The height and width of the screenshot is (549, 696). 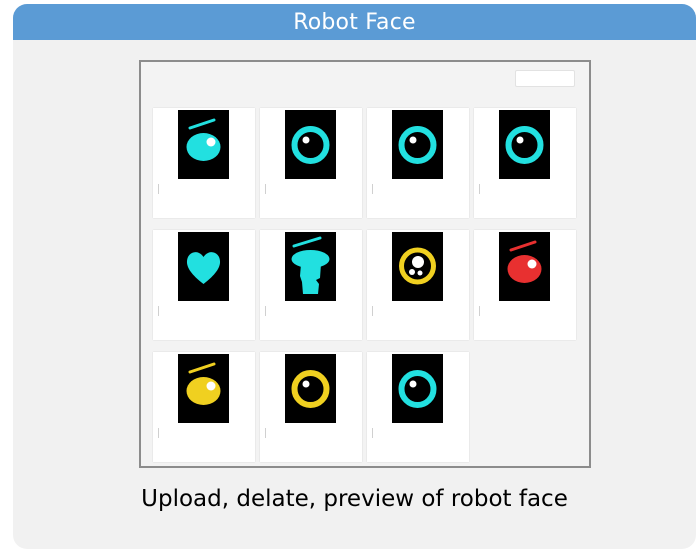 What do you see at coordinates (203, 383) in the screenshot?
I see `yellow-eye-with-brow-icon` at bounding box center [203, 383].